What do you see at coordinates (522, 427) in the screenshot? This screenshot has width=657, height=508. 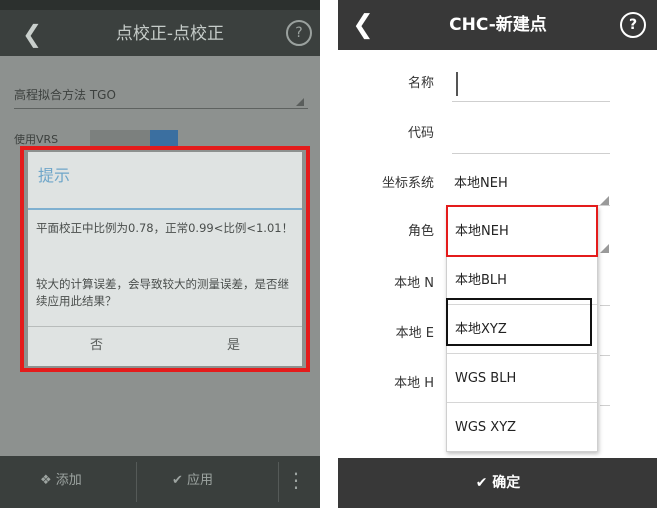 I see `dropdown-option: WGS XYZ` at bounding box center [522, 427].